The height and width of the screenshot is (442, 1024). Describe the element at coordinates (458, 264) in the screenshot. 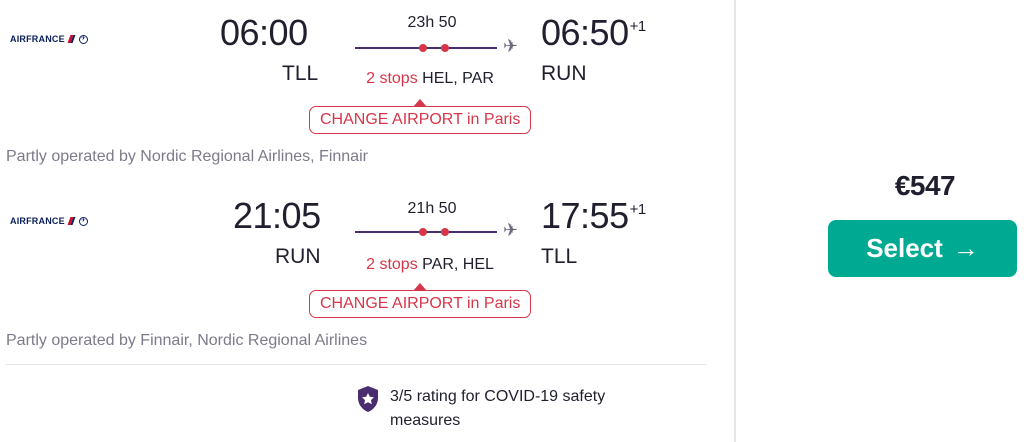

I see `stops-airports: PAR, HEL` at that location.